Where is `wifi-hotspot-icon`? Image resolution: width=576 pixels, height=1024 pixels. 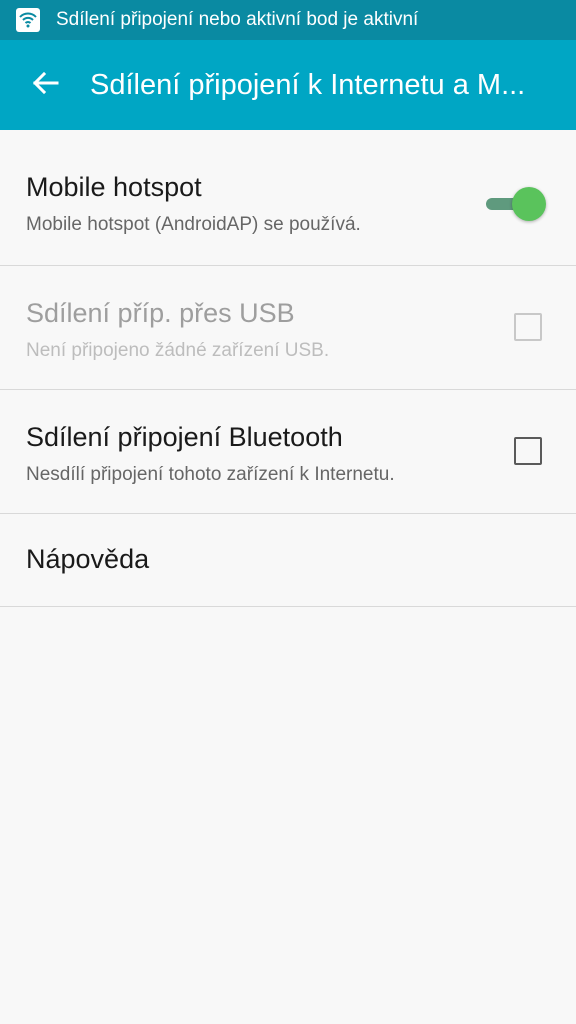 wifi-hotspot-icon is located at coordinates (28, 20).